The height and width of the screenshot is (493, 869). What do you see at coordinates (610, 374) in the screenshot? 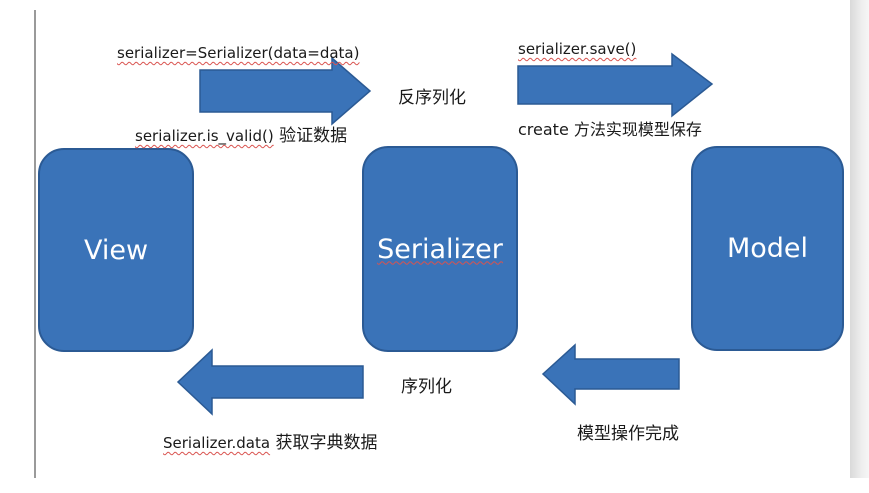
I see `arrow-left-model-done` at bounding box center [610, 374].